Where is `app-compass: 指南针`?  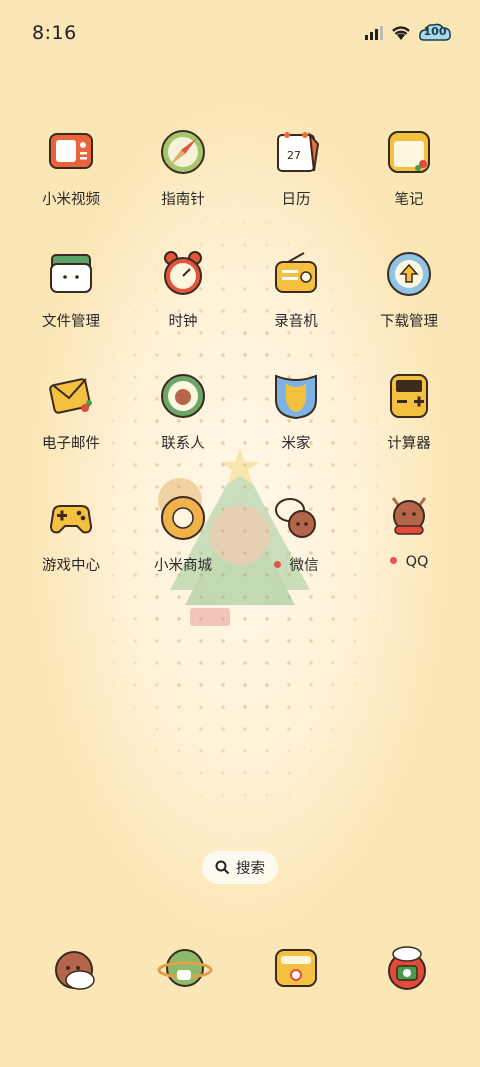 app-compass: 指南针 is located at coordinates (183, 167).